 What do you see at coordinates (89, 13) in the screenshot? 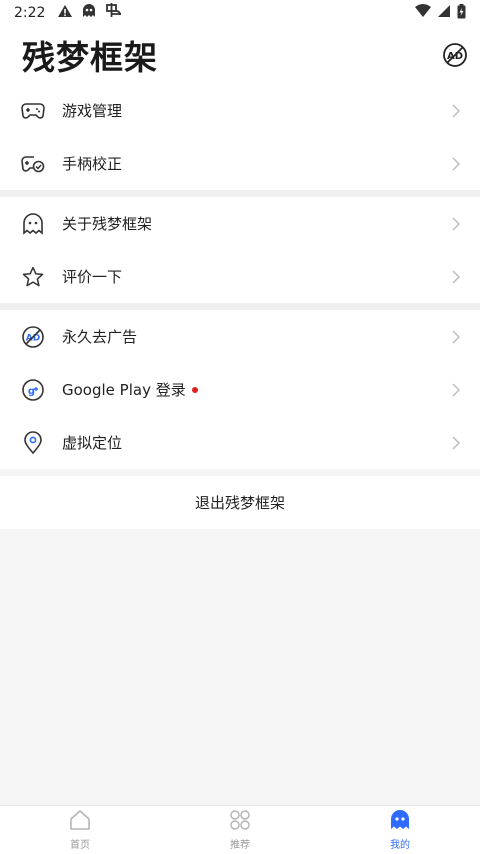
I see `ghost-notification-icon` at bounding box center [89, 13].